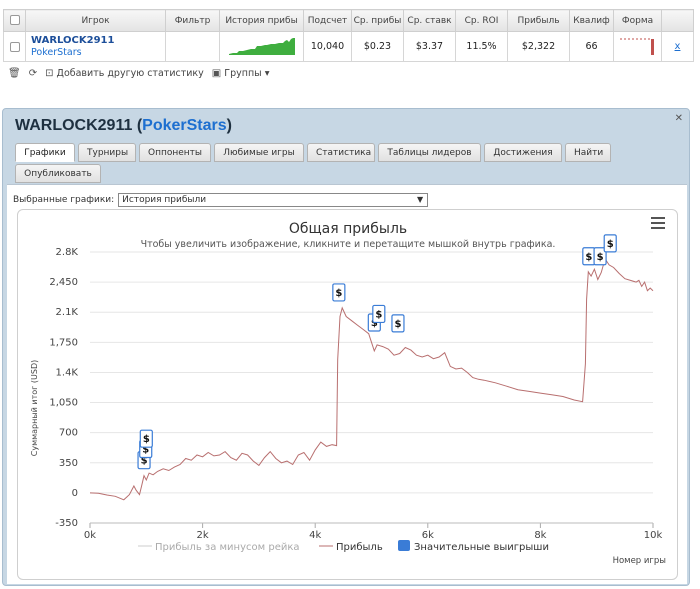  I want to click on column-header-avg-roi: Ср. ROI, so click(481, 20).